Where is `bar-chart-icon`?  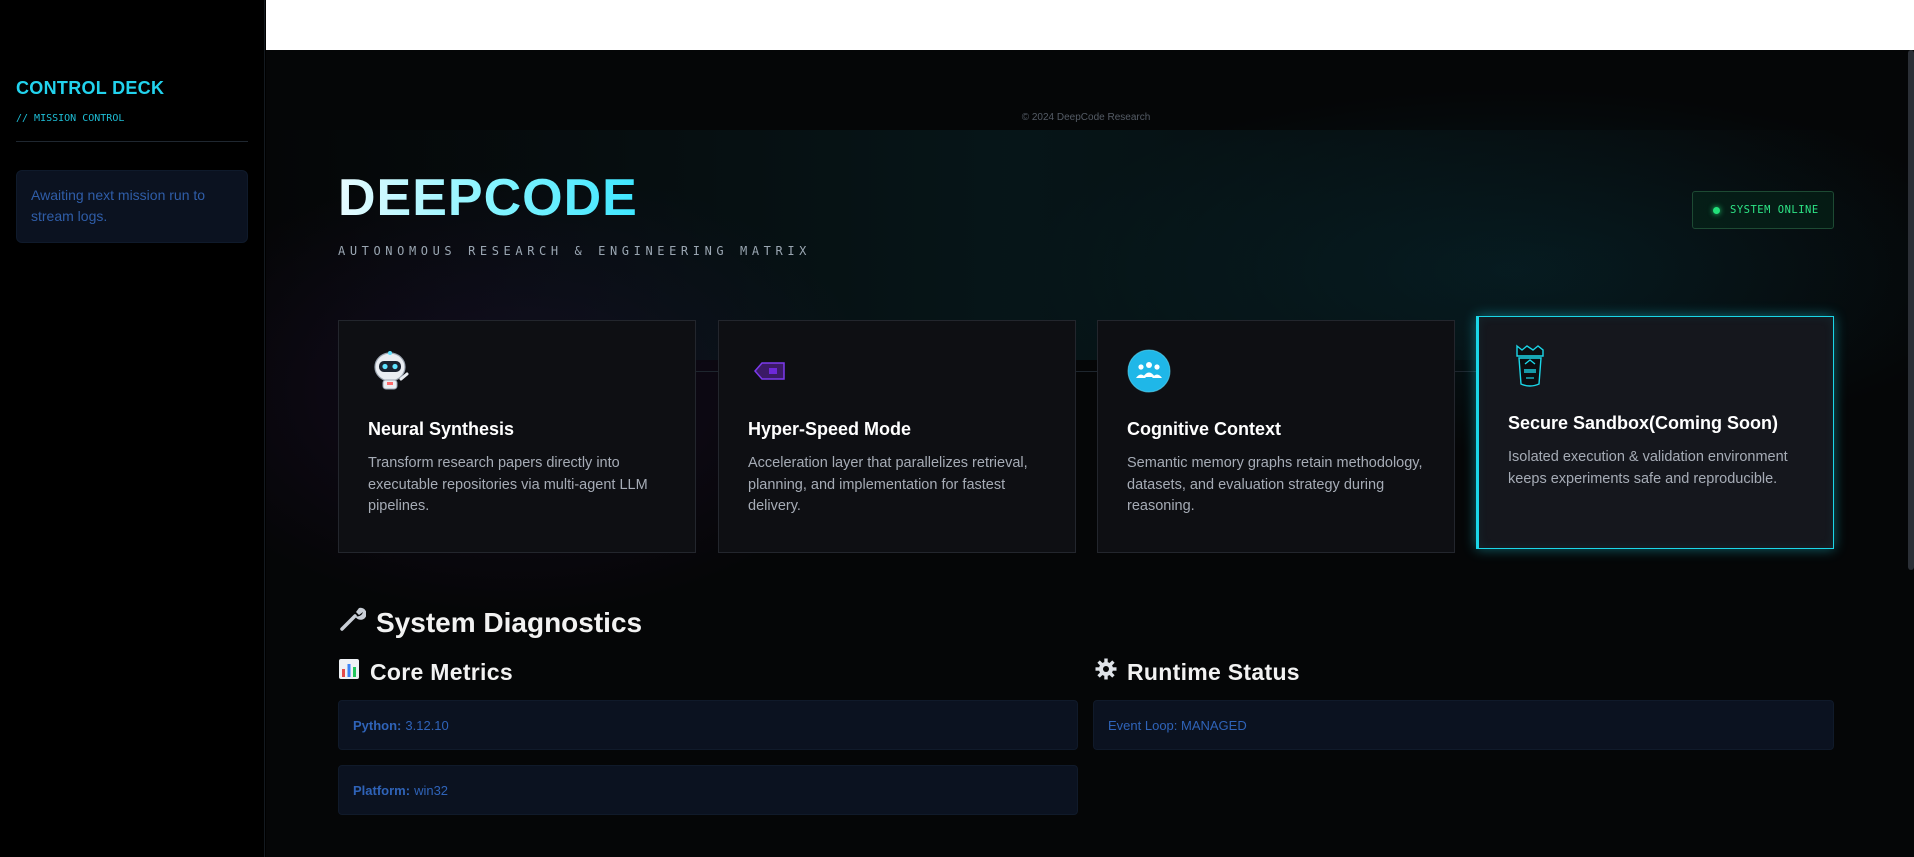
bar-chart-icon is located at coordinates (349, 672).